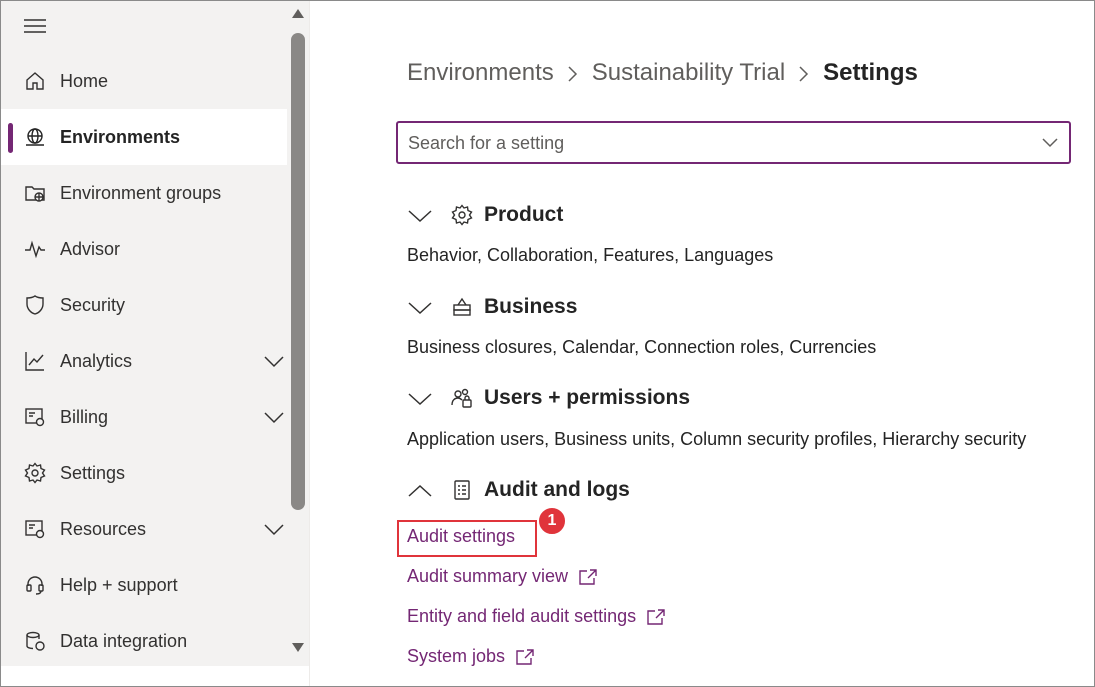 The width and height of the screenshot is (1095, 687). I want to click on section-product-header: Product, so click(557, 216).